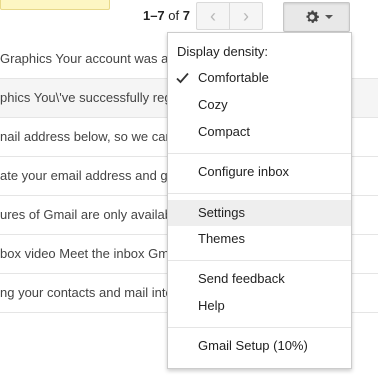 Image resolution: width=378 pixels, height=375 pixels. Describe the element at coordinates (259, 105) in the screenshot. I see `menu-item-cozy: Cozy` at that location.